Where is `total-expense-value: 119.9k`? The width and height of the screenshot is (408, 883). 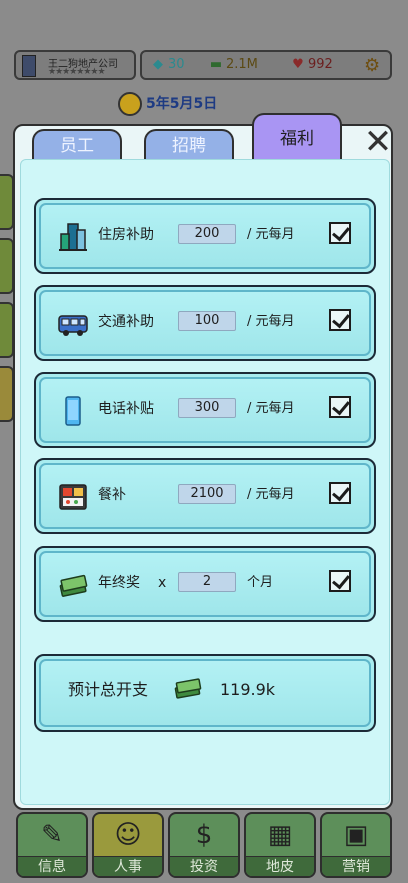 total-expense-value: 119.9k is located at coordinates (248, 689).